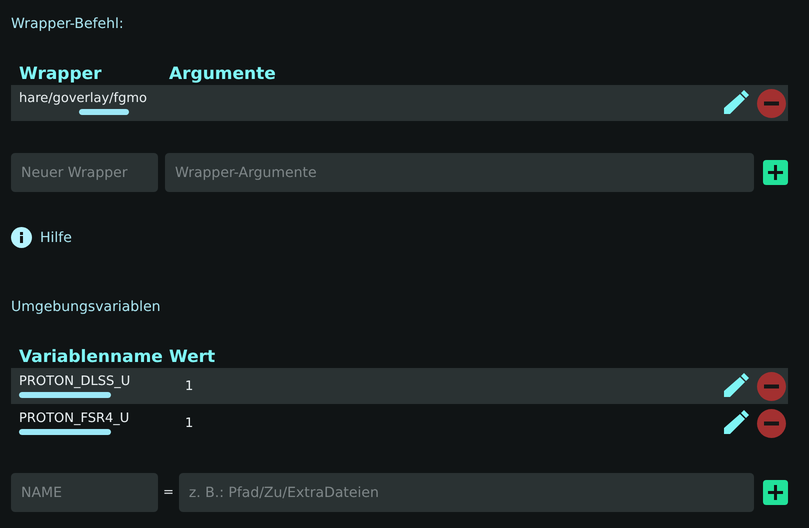  I want to click on column-header: Wrapper, so click(60, 74).